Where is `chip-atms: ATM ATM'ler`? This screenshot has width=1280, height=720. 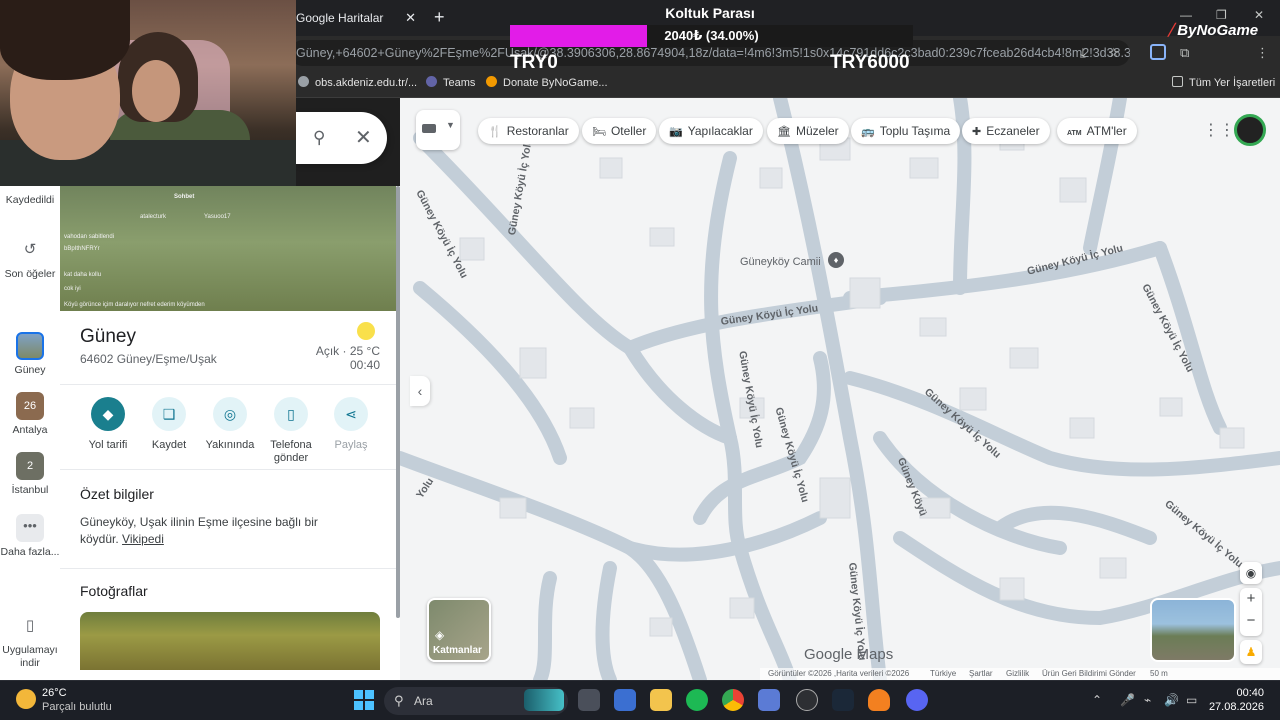 chip-atms: ATM ATM'ler is located at coordinates (1097, 131).